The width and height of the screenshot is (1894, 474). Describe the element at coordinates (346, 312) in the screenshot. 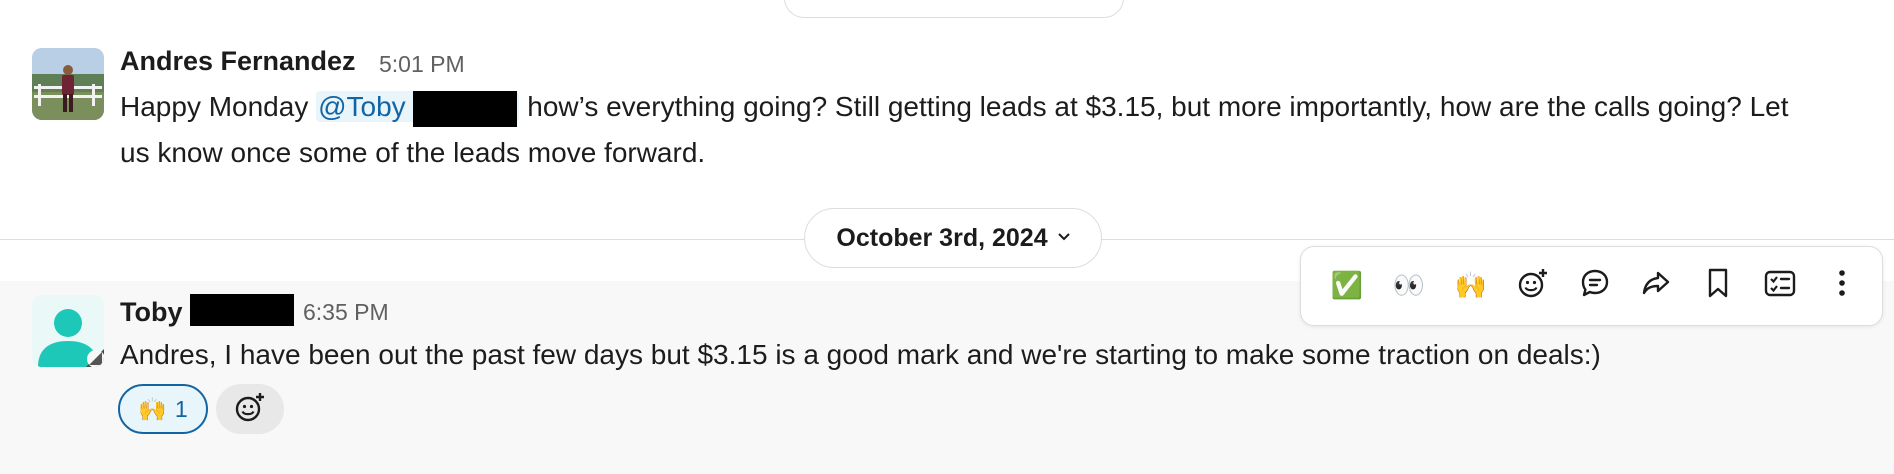

I see `message-timestamp: 6:35 PM` at that location.